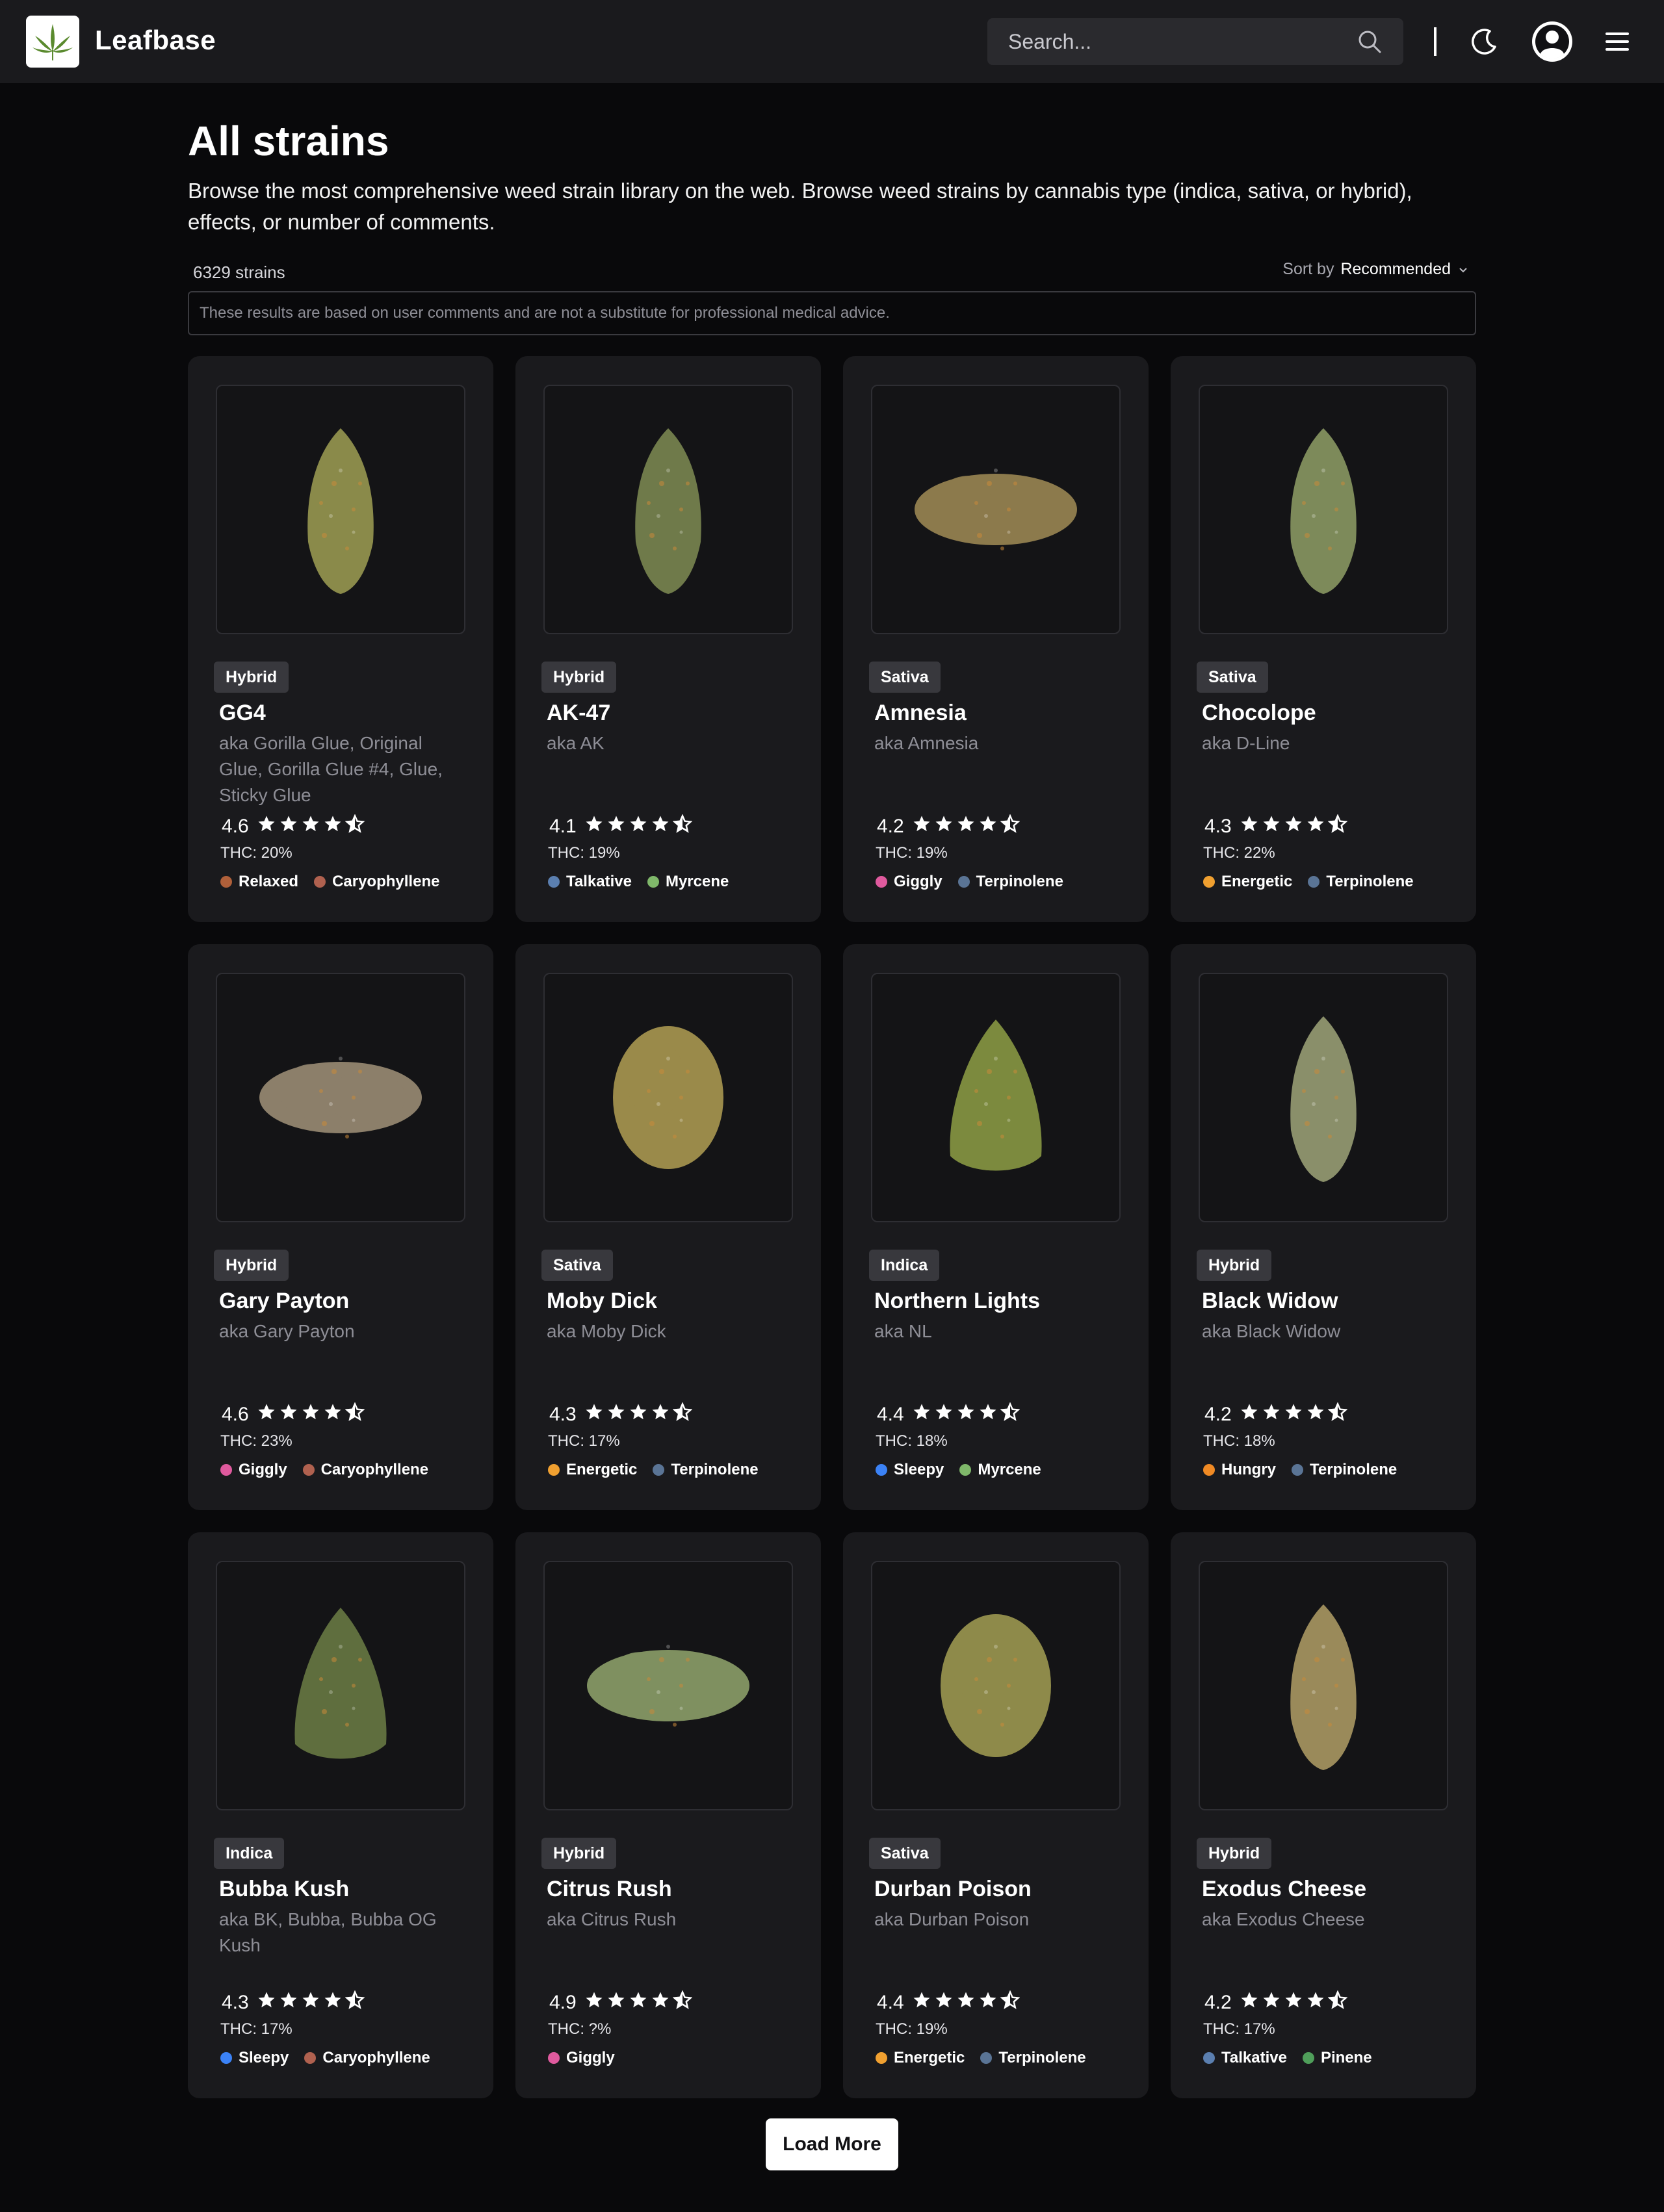  Describe the element at coordinates (581, 2058) in the screenshot. I see `trait-badge: Giggly` at that location.